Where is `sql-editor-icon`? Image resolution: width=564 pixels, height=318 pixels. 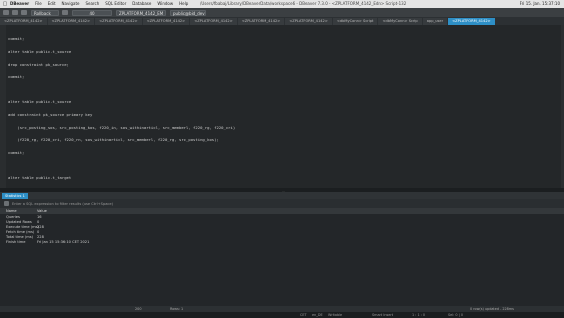 sql-editor-icon is located at coordinates (15, 12).